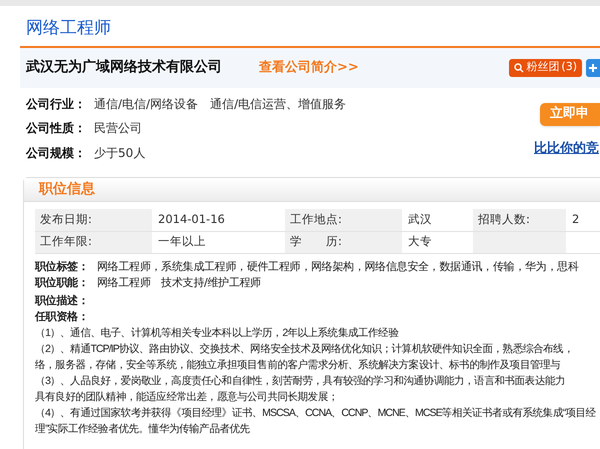 This screenshot has width=600, height=449. Describe the element at coordinates (62, 282) in the screenshot. I see `field-label: 职位职能：` at that location.